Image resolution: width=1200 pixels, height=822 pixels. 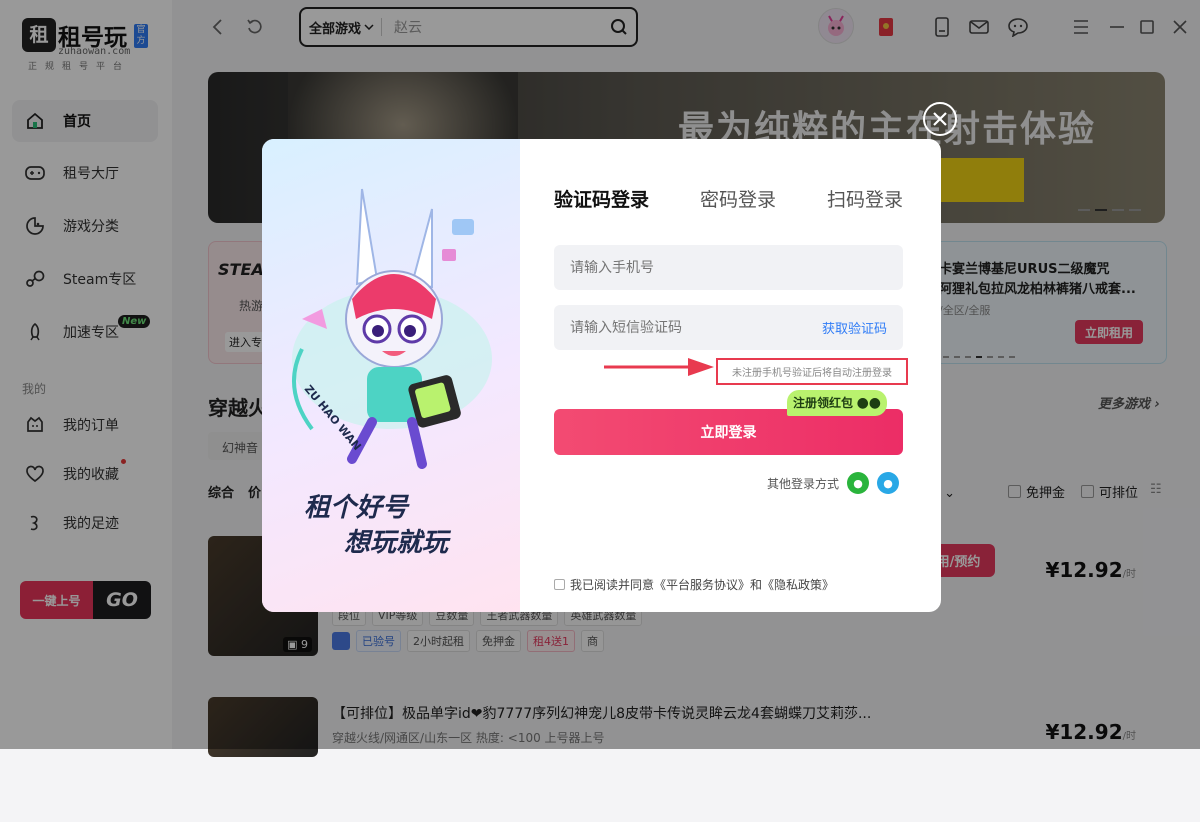 I want to click on auto-register-hint: 未注册手机号验证后将自动注册登录, so click(x=812, y=371).